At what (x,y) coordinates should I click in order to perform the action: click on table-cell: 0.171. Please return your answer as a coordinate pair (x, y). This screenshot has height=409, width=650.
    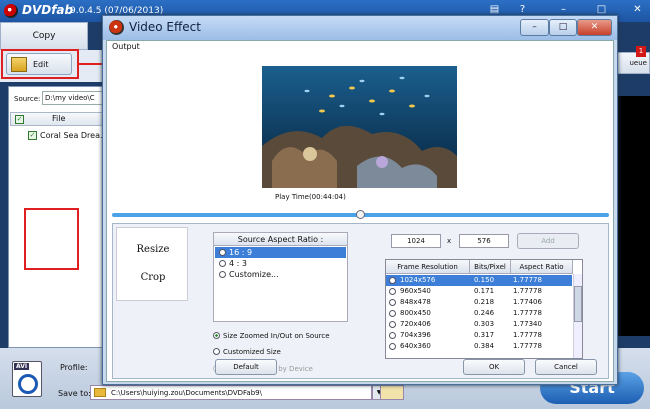
    Looking at the image, I should click on (484, 291).